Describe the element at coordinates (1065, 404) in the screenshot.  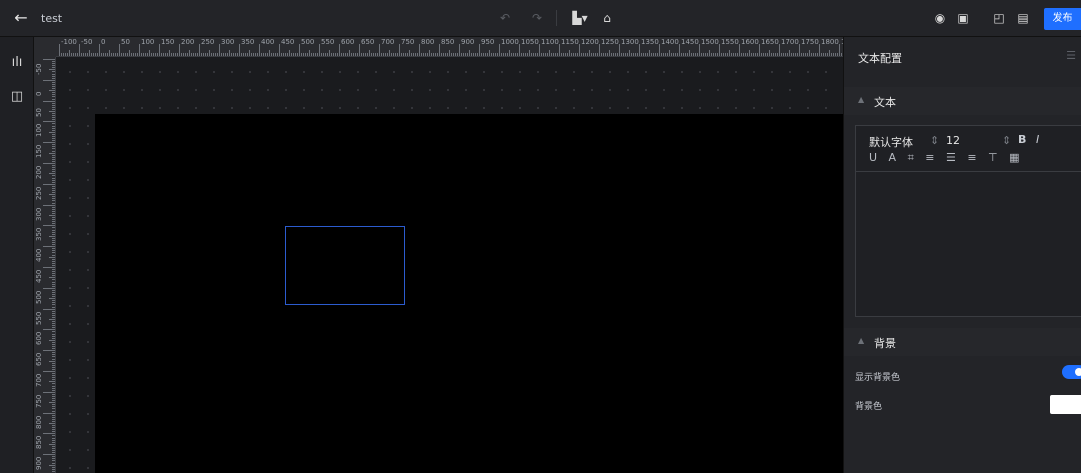
I see `bg-color-picker` at that location.